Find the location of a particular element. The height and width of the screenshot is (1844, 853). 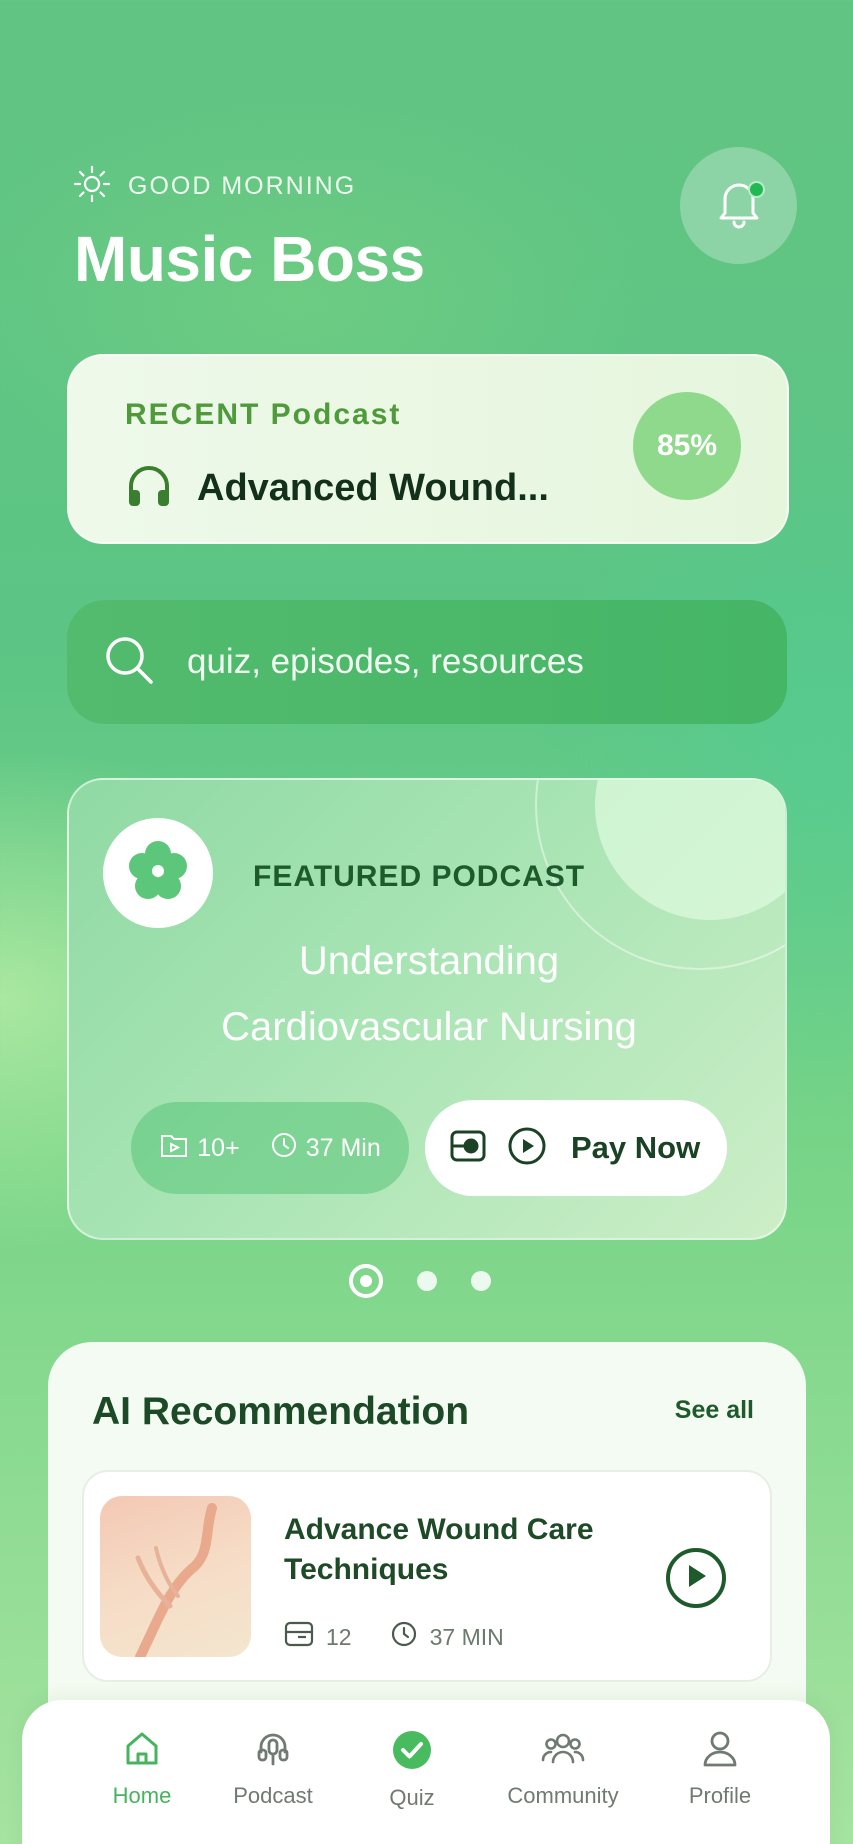

featured-logo is located at coordinates (158, 873).